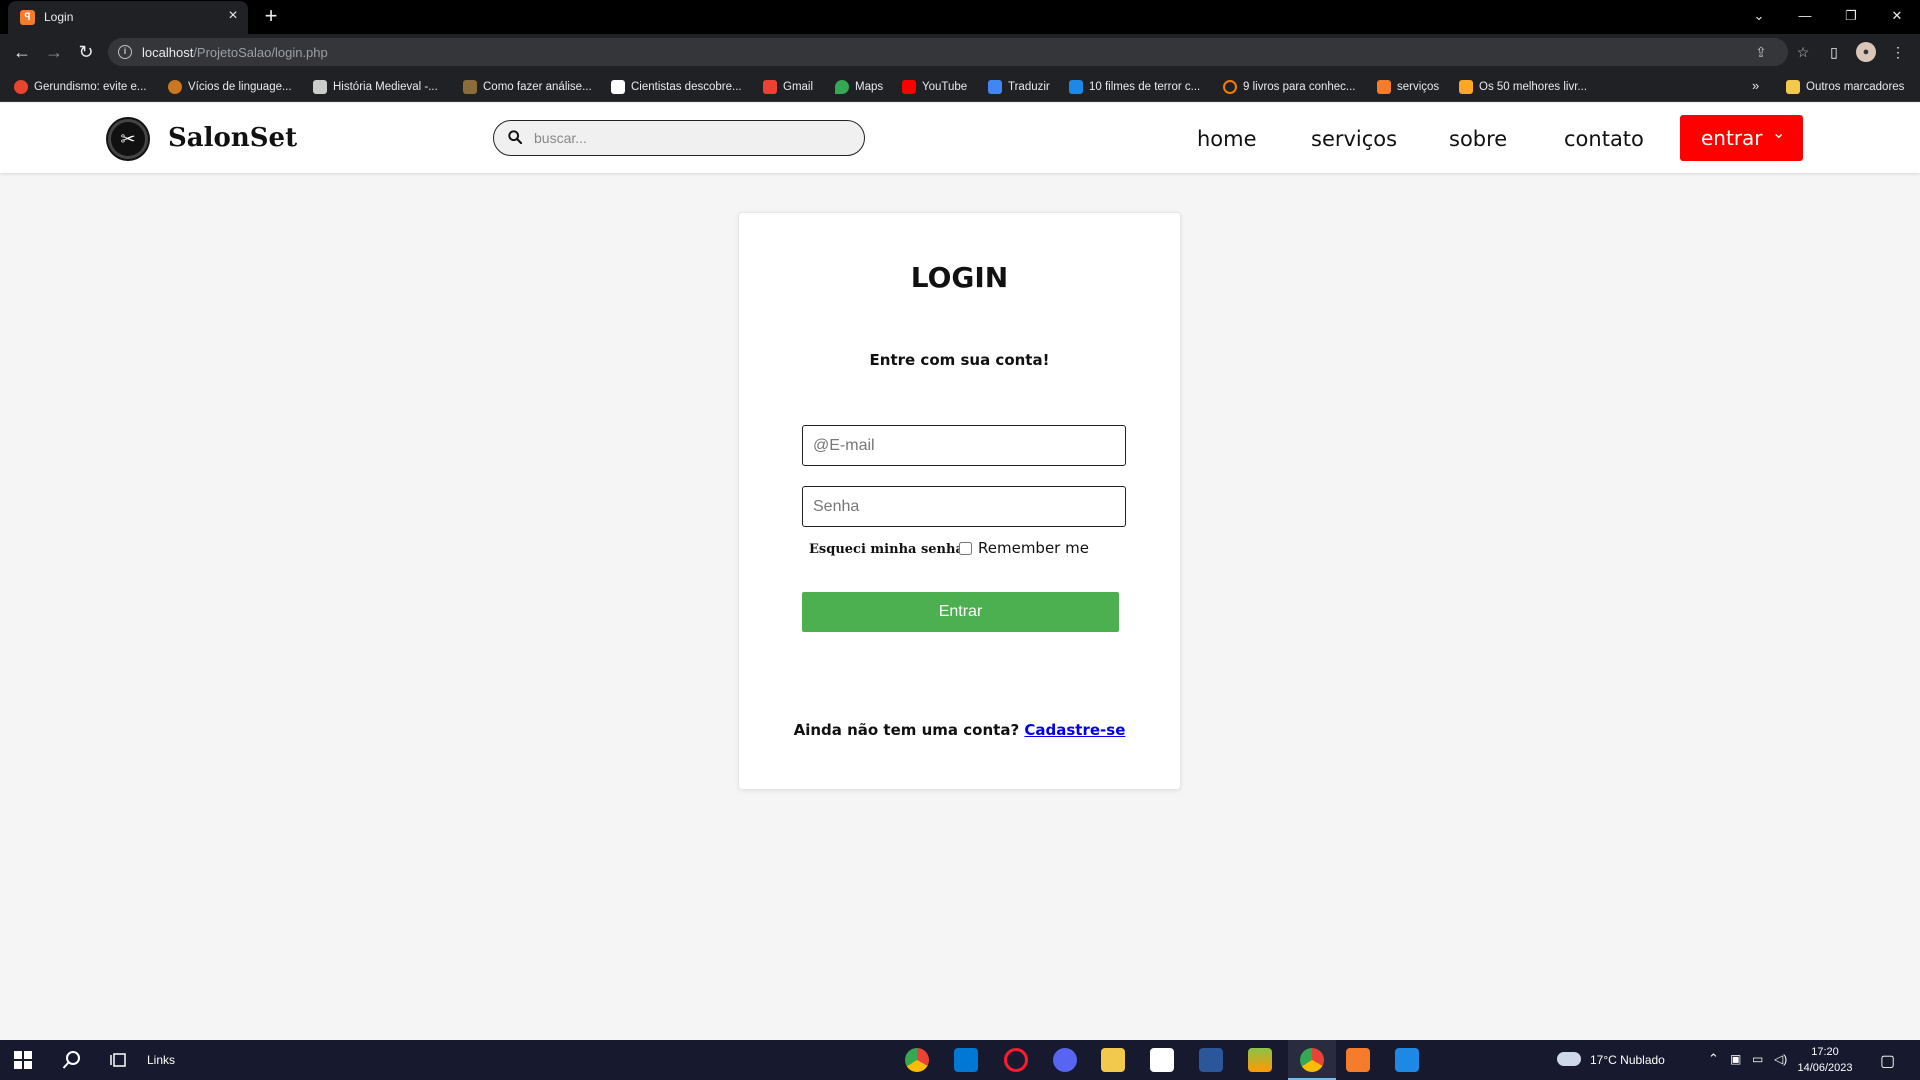 This screenshot has width=1920, height=1080. Describe the element at coordinates (1755, 85) in the screenshot. I see `more-bookmarks-icon: »` at that location.